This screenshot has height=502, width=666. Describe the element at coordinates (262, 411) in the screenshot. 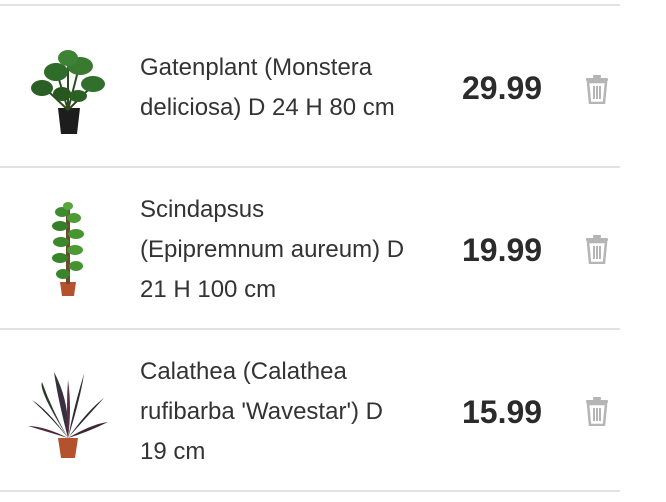

I see `item-title-line: rufibarba 'Wavestar') D` at that location.